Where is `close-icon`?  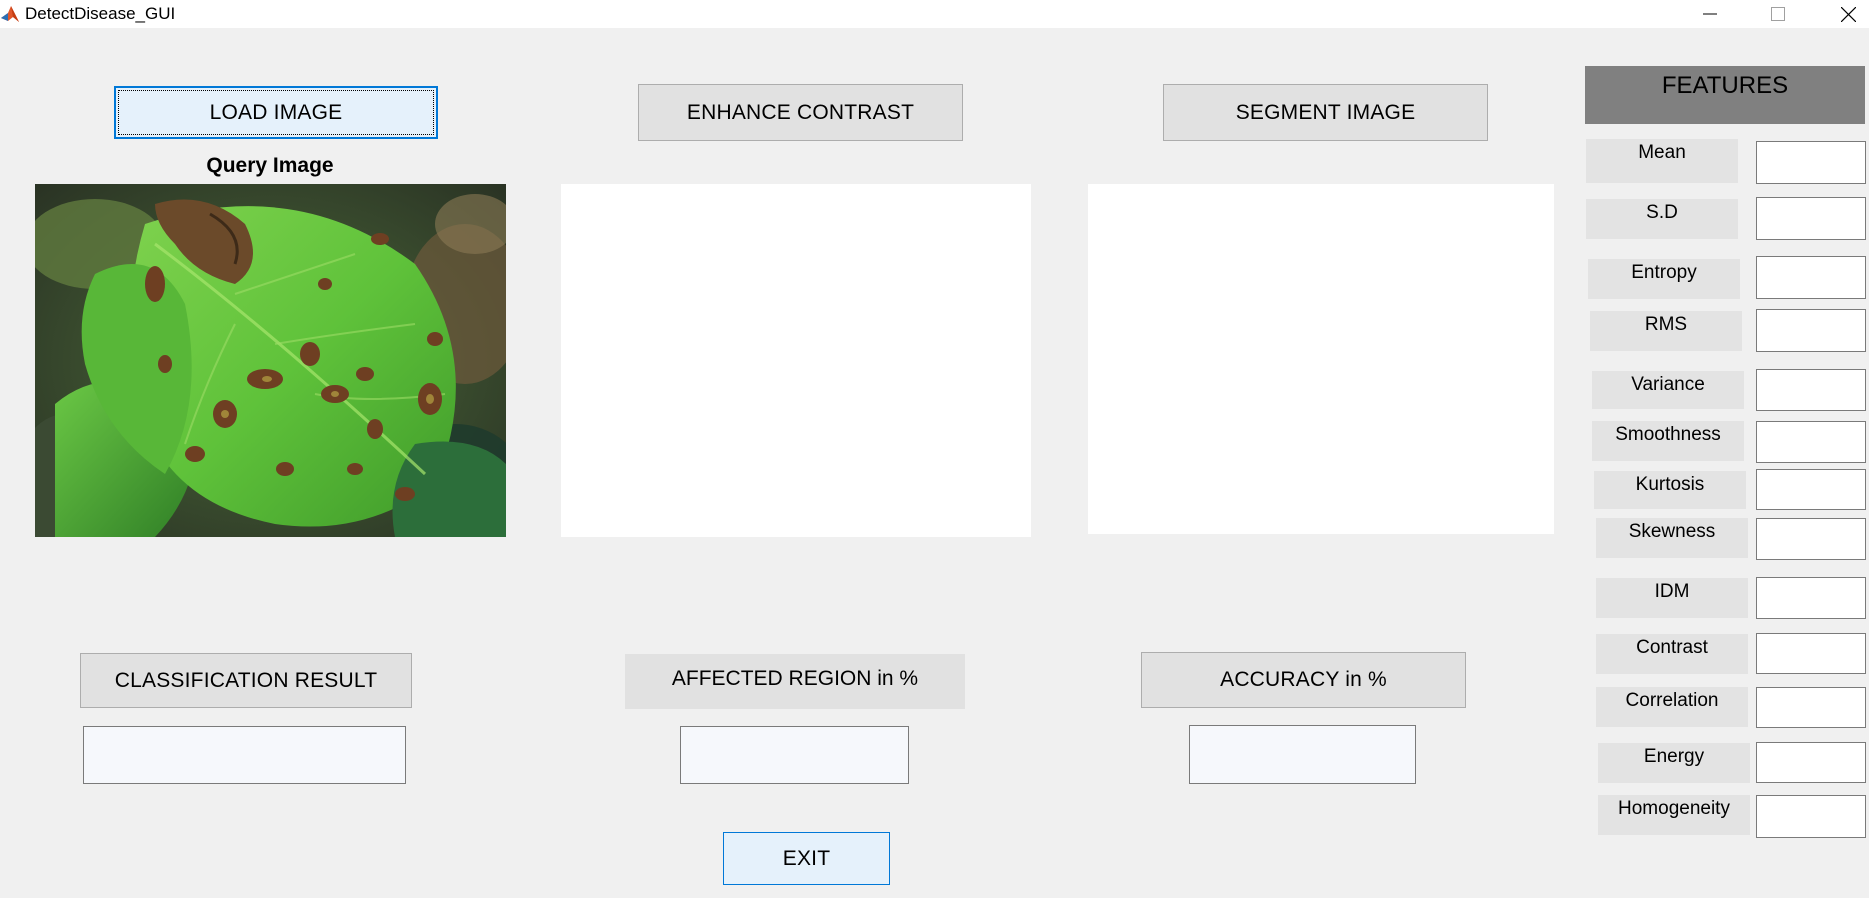
close-icon is located at coordinates (1848, 14).